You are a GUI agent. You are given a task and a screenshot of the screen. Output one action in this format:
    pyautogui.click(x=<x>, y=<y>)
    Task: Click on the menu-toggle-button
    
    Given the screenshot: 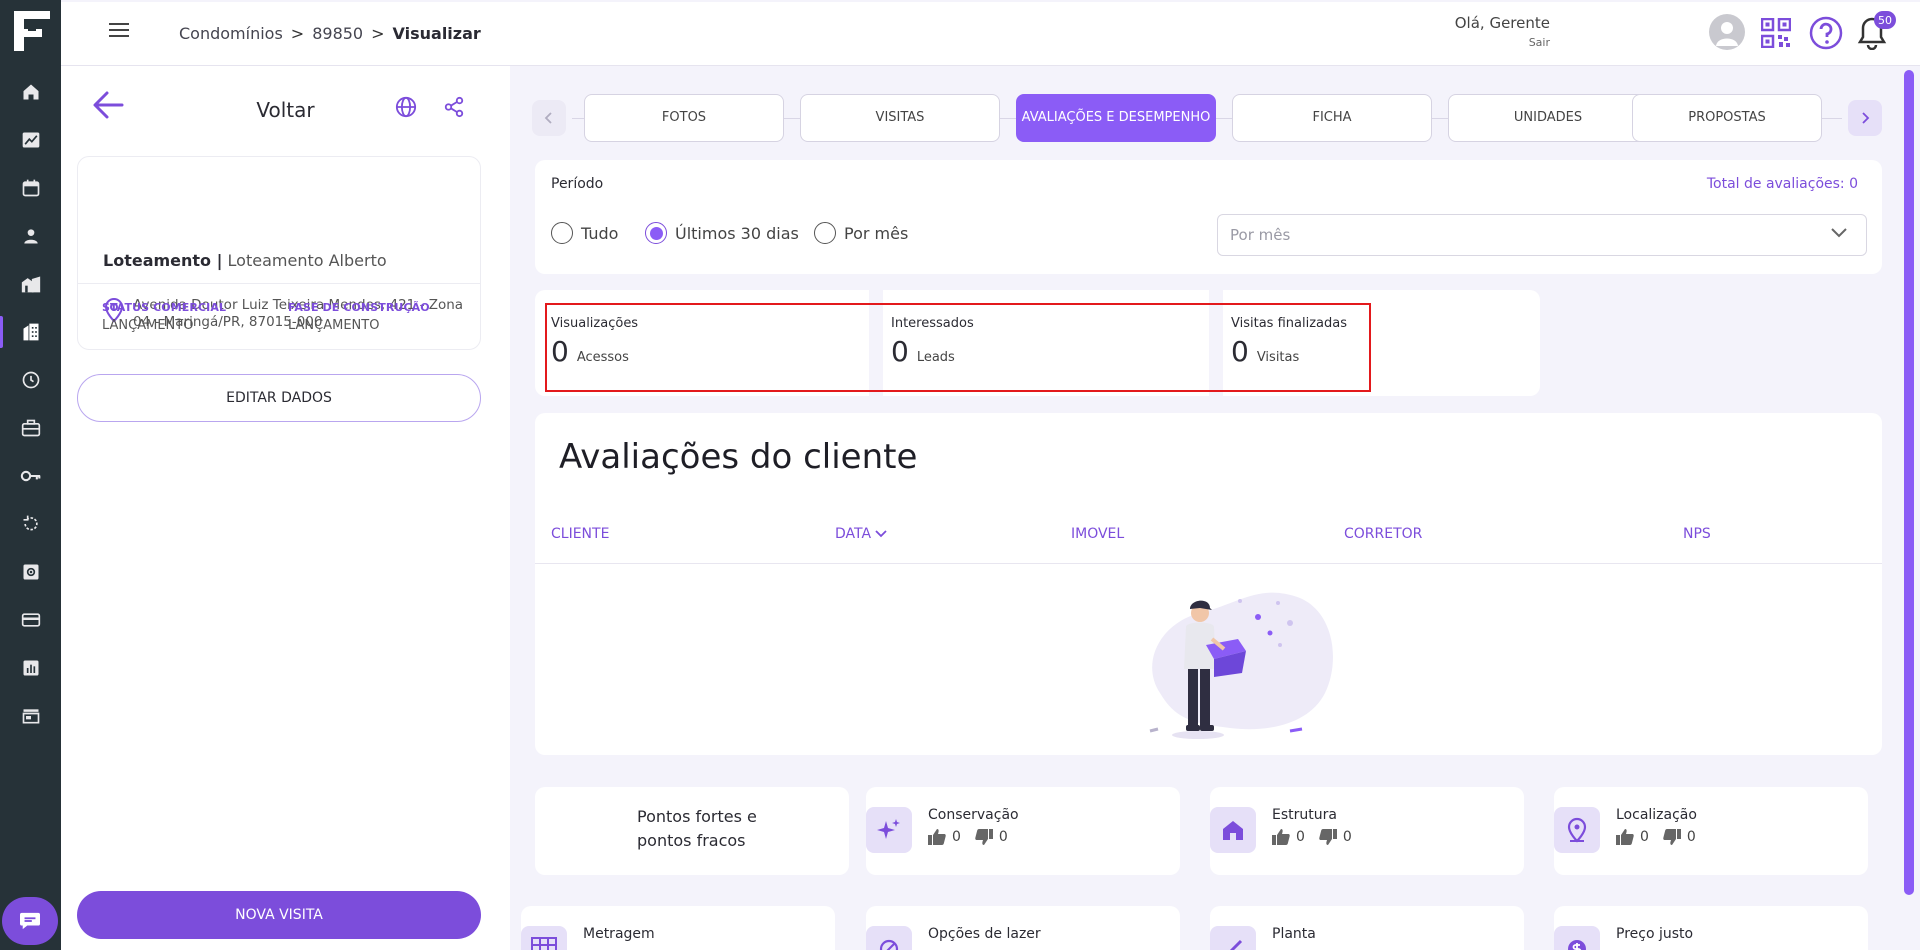 What is the action you would take?
    pyautogui.click(x=119, y=30)
    